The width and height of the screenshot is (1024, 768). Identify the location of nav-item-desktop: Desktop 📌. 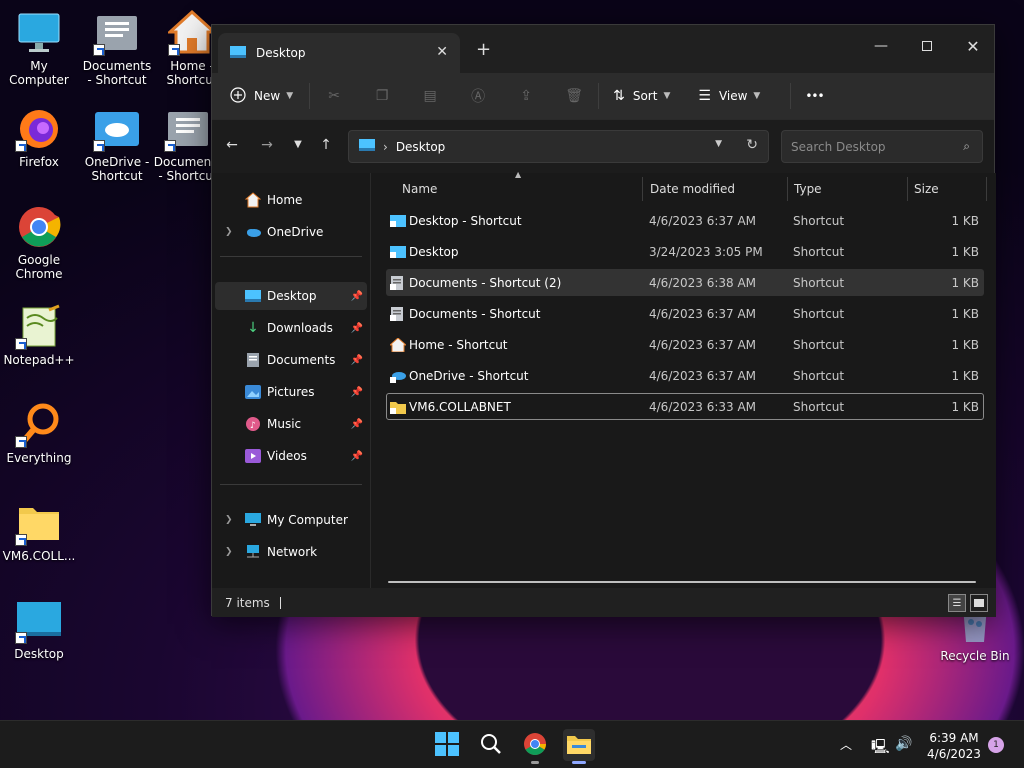
(291, 296).